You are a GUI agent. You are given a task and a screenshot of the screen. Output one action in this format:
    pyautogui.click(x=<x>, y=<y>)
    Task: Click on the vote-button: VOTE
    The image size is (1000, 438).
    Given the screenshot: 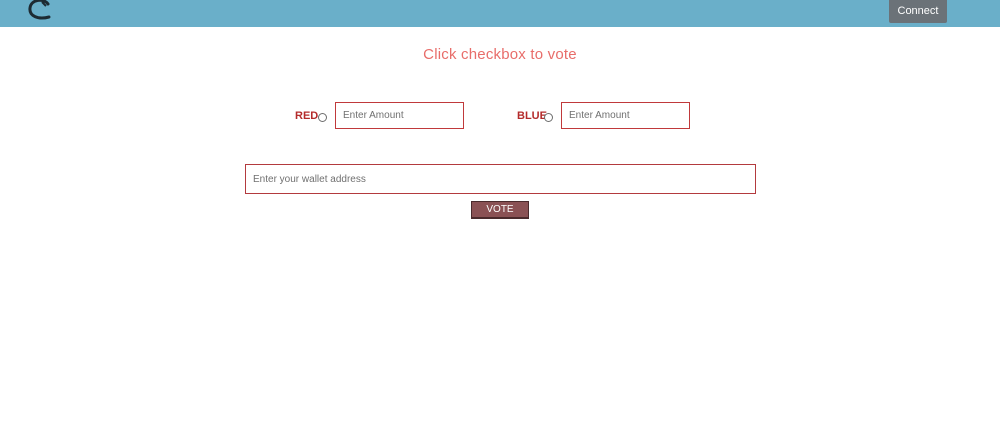 What is the action you would take?
    pyautogui.click(x=500, y=210)
    